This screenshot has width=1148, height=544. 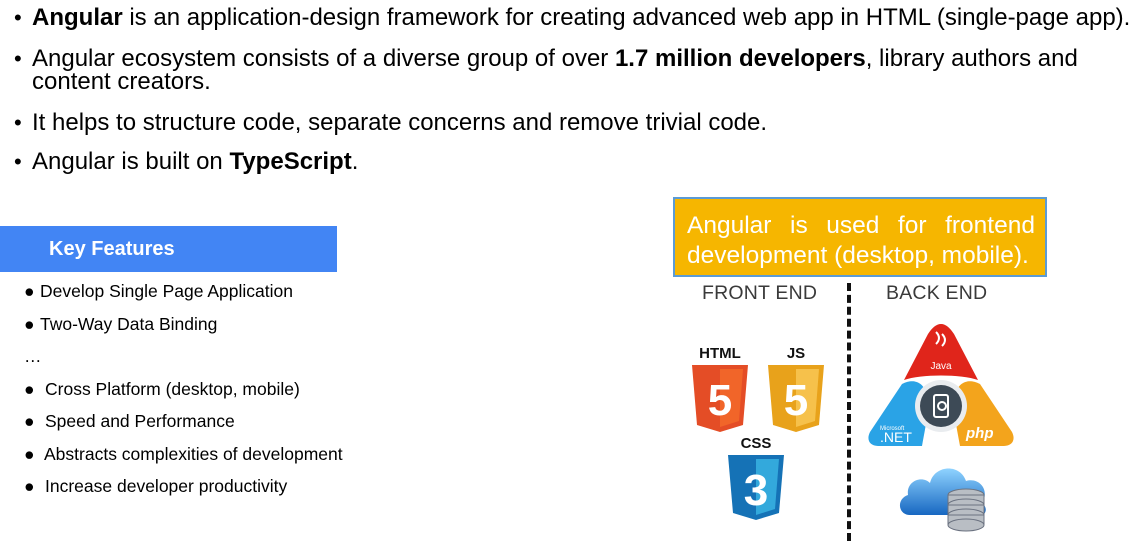 I want to click on javascript-label: JS, so click(x=796, y=353).